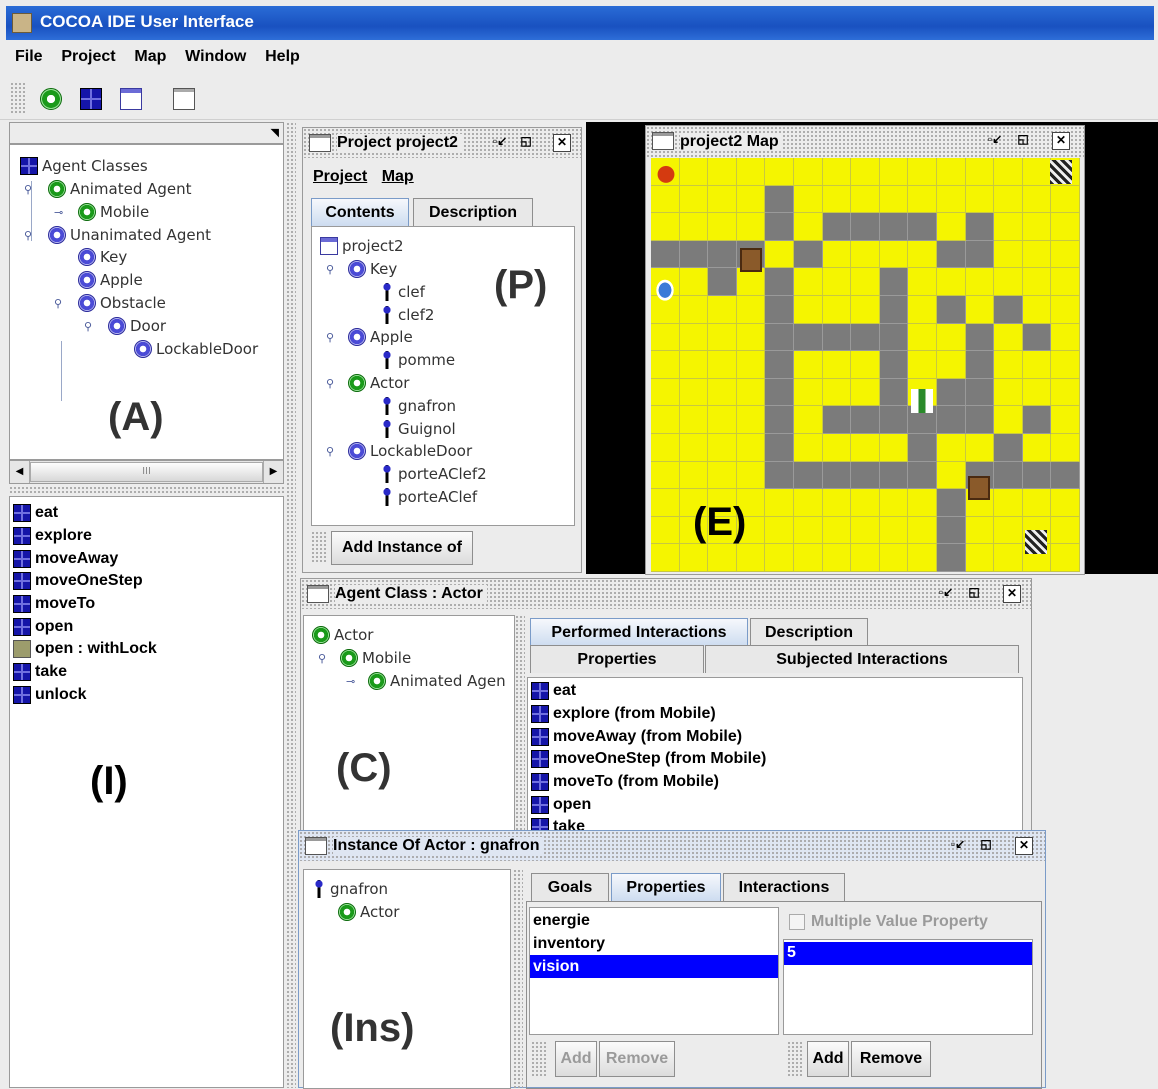 The height and width of the screenshot is (1089, 1158). Describe the element at coordinates (110, 303) in the screenshot. I see `tree-obstacle: ⚲ Obstacle` at that location.